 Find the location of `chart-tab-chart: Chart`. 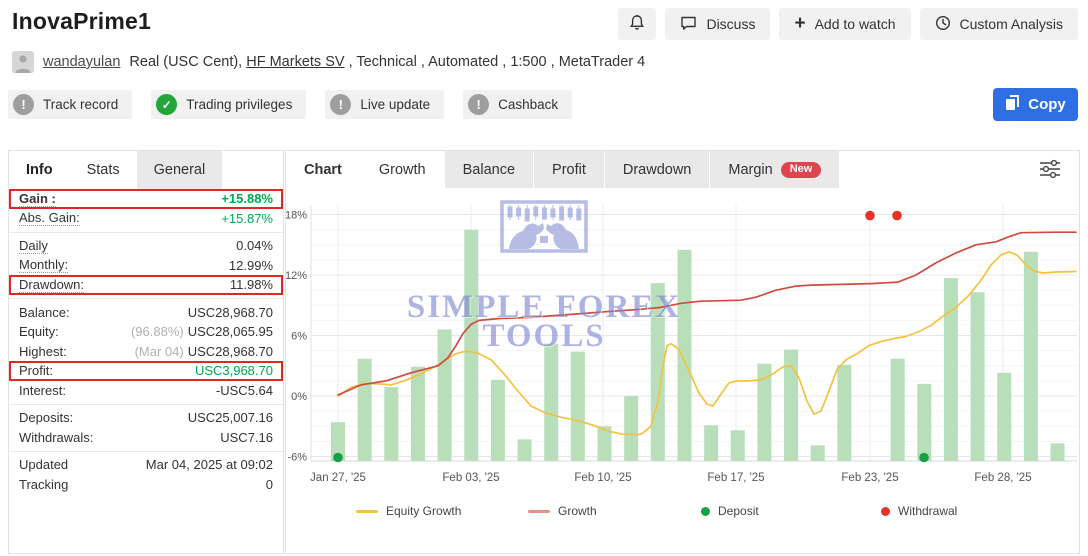

chart-tab-chart: Chart is located at coordinates (323, 169).